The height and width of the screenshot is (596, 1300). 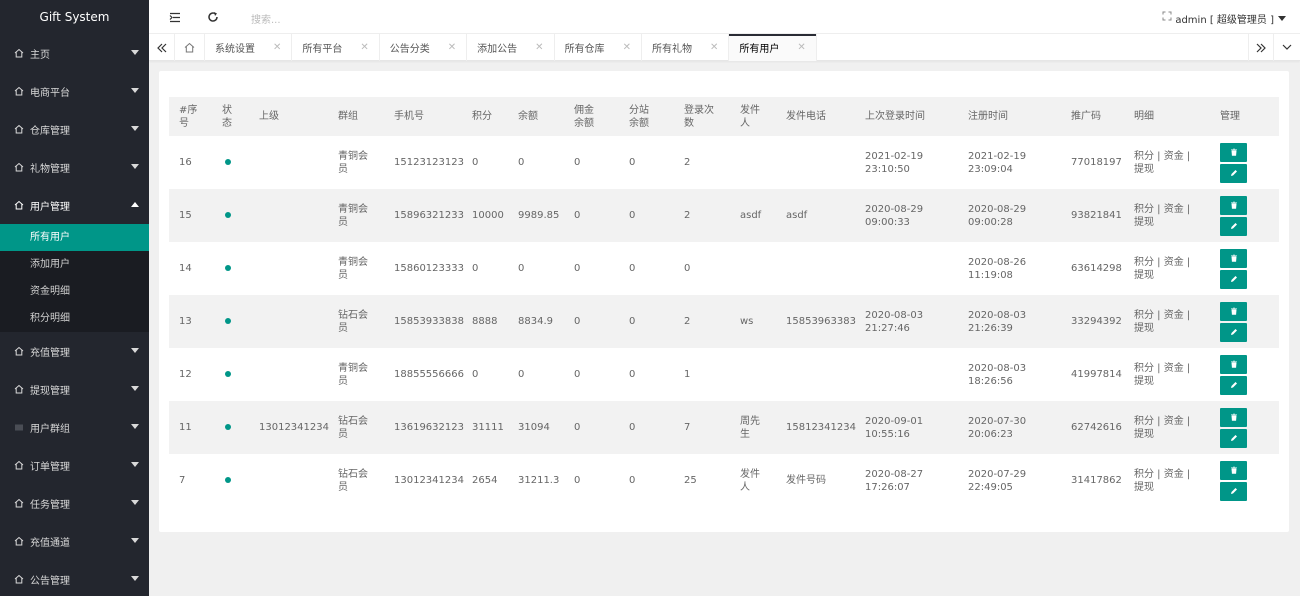 I want to click on menu-toggle-icon, so click(x=175, y=17).